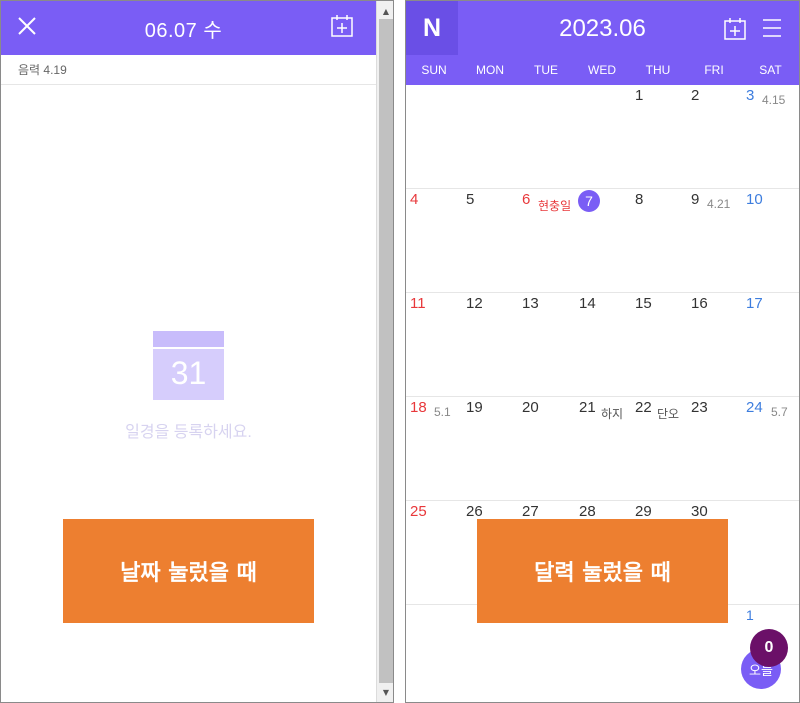 The image size is (800, 703). Describe the element at coordinates (418, 511) in the screenshot. I see `day-number: 25` at that location.